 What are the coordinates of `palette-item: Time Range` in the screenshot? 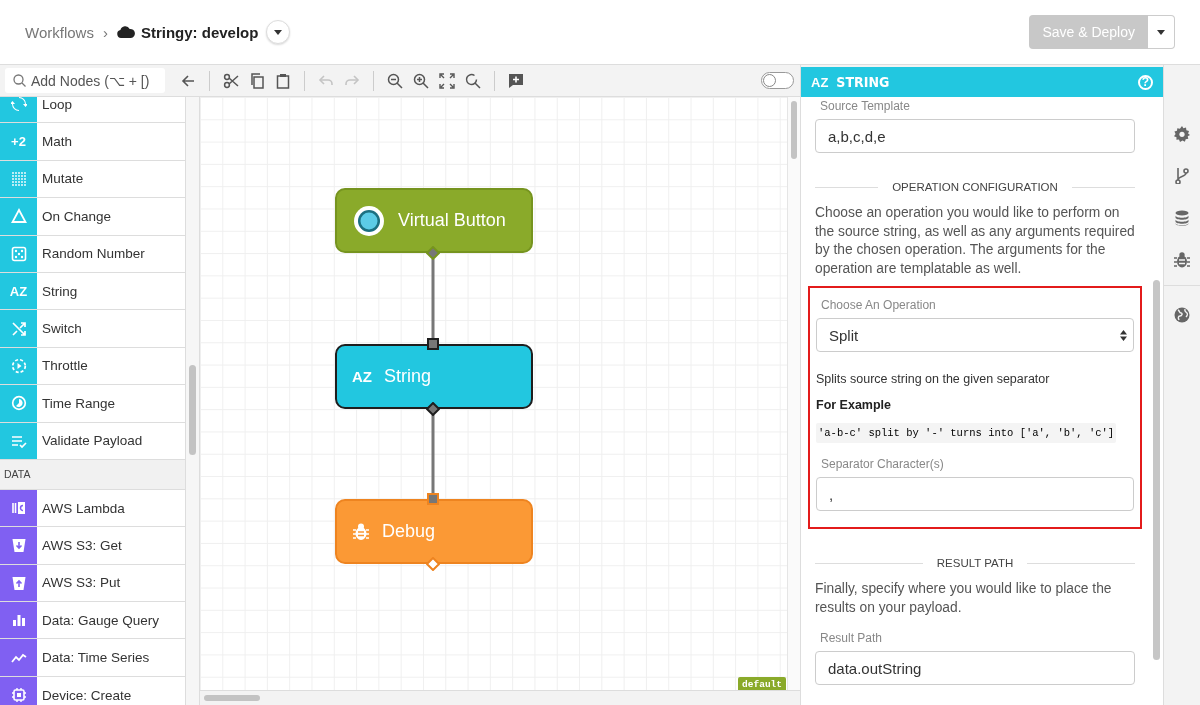 It's located at (93, 404).